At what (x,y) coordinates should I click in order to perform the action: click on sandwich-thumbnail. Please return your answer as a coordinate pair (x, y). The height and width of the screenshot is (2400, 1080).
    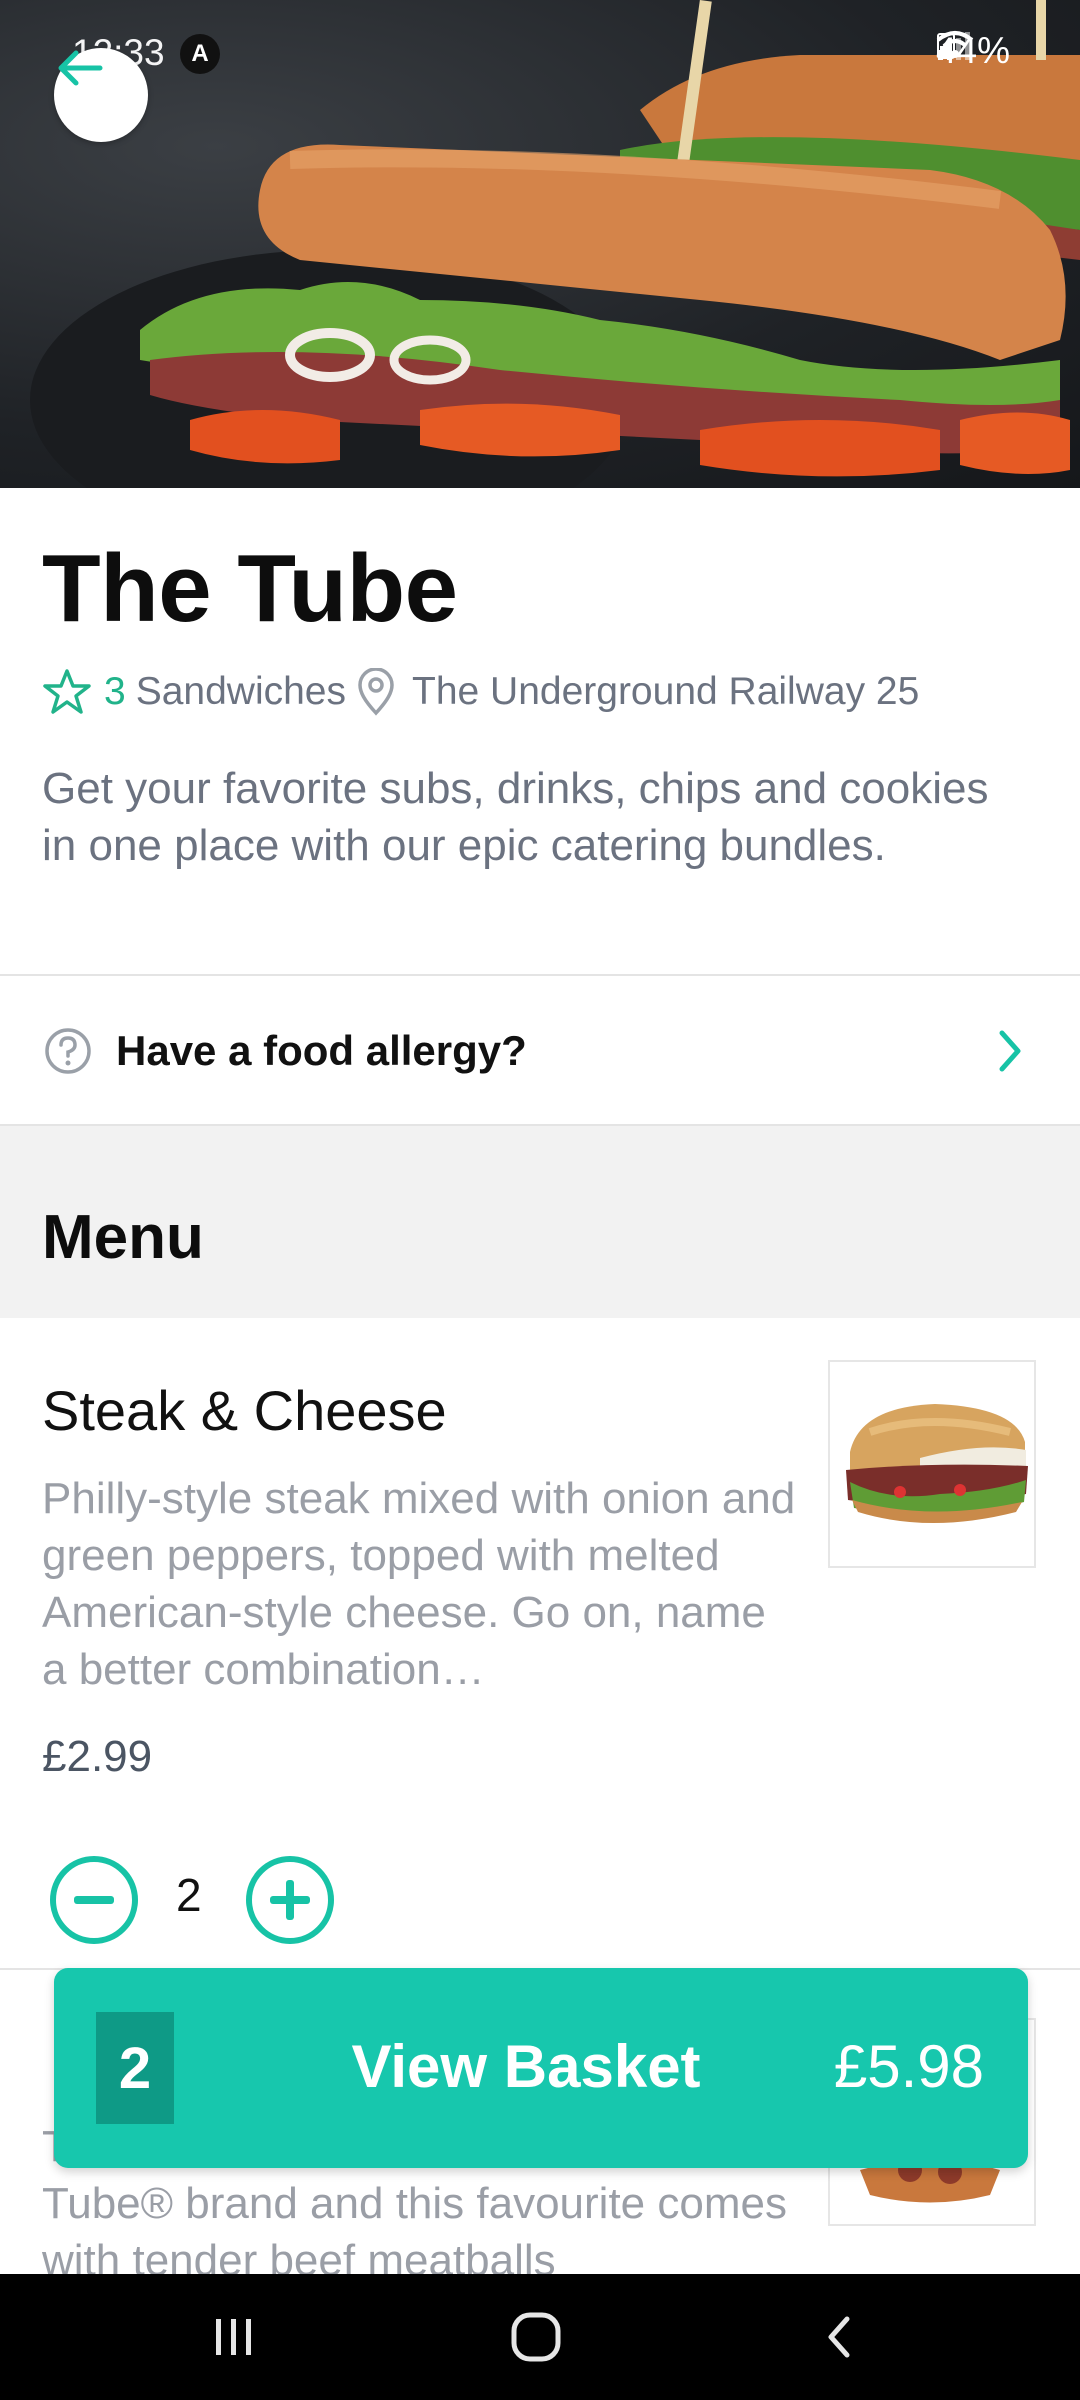
    Looking at the image, I should click on (937, 1463).